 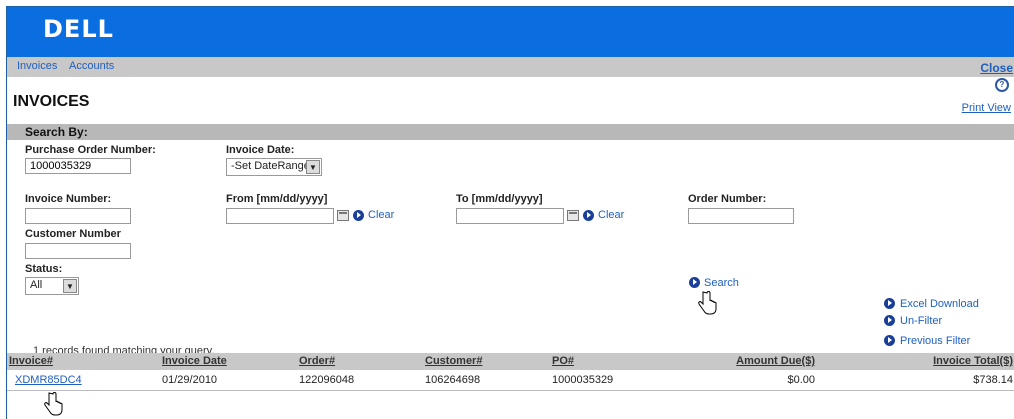 What do you see at coordinates (583, 380) in the screenshot?
I see `po-cell: 1000035329` at bounding box center [583, 380].